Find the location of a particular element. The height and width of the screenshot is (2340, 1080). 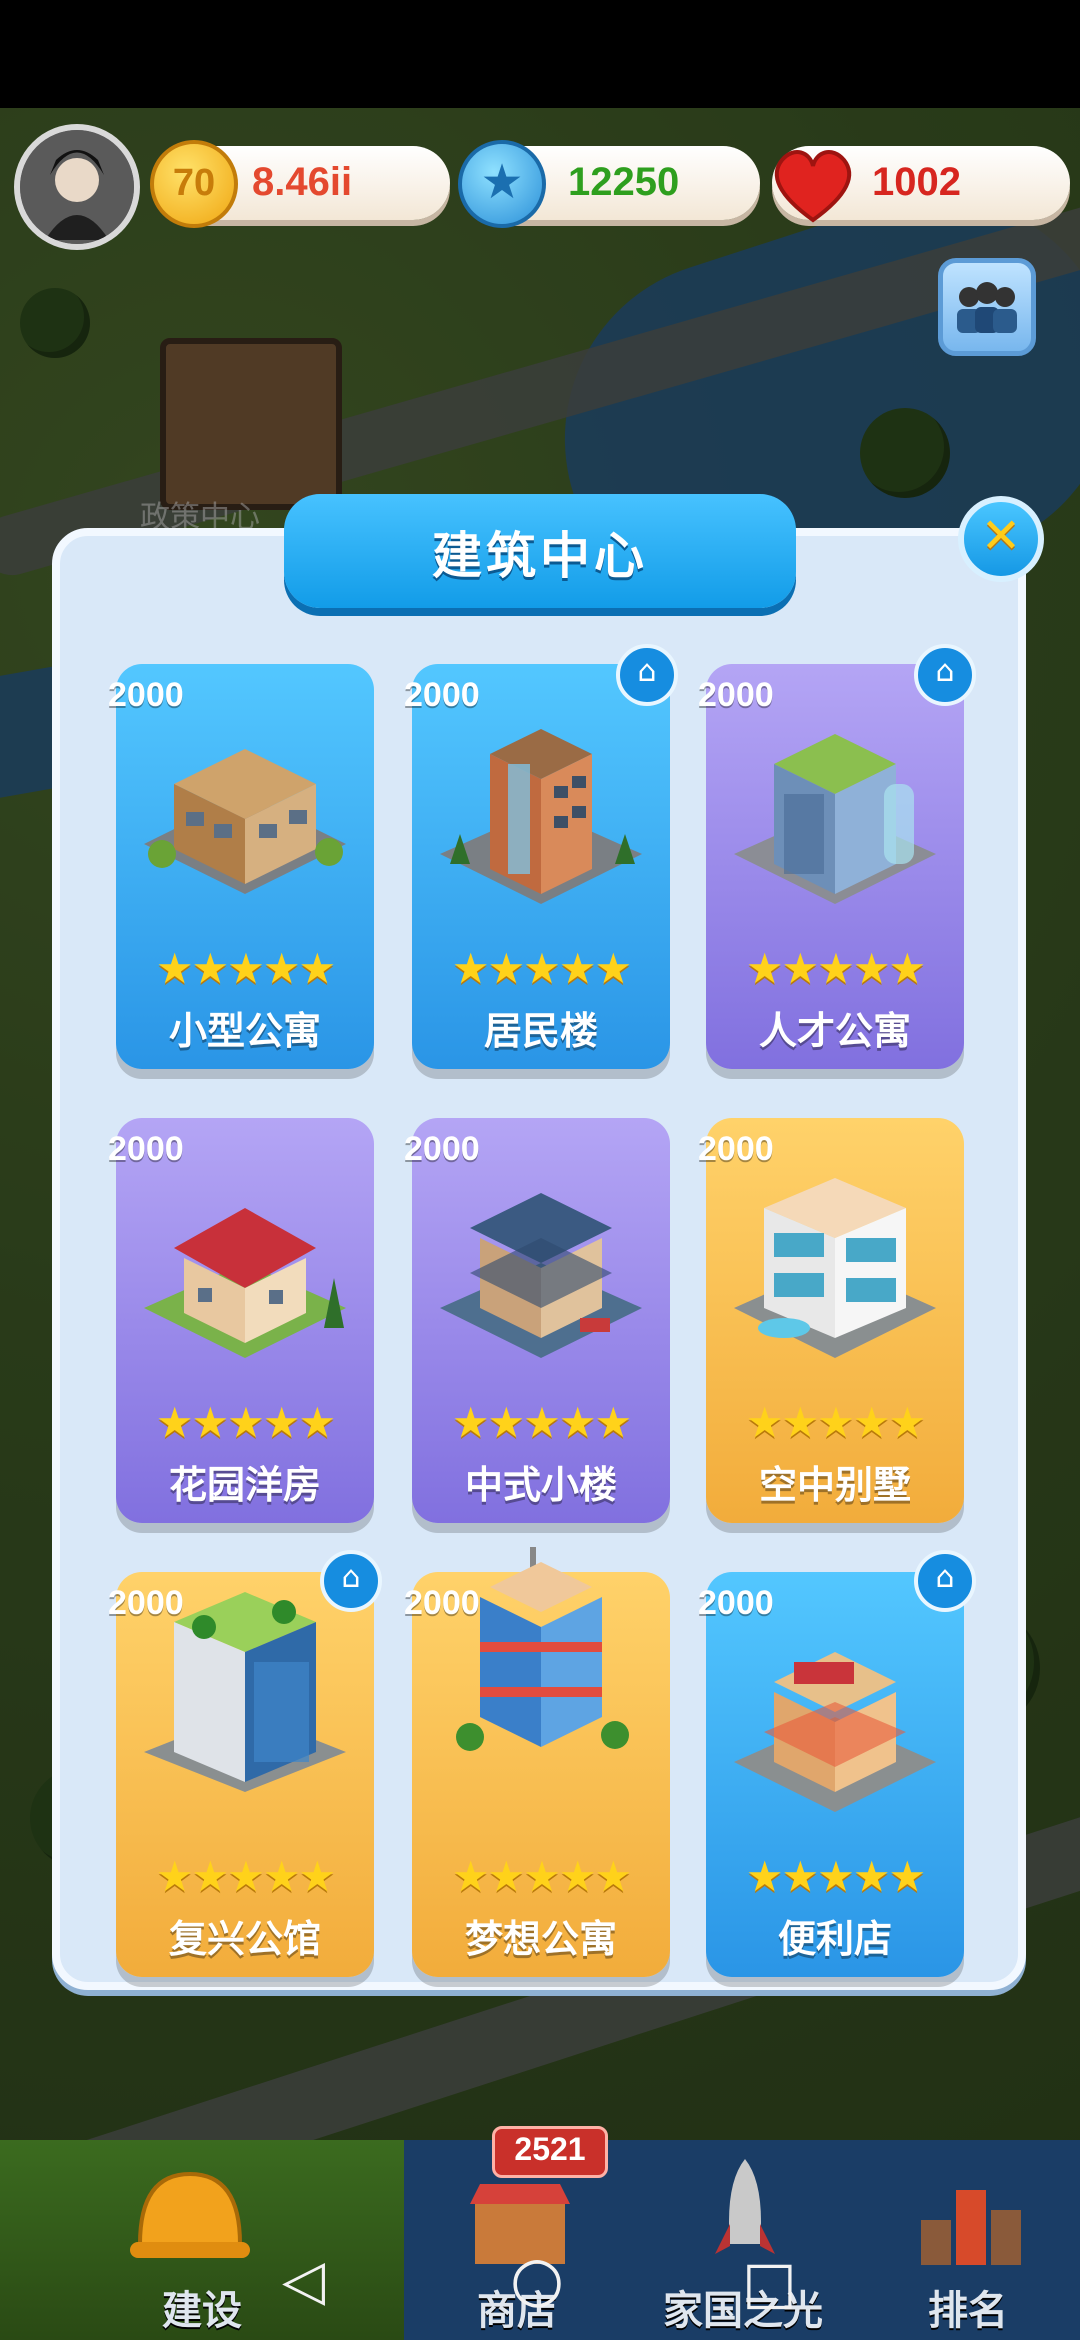

system-recents-button: □ is located at coordinates (769, 2282).